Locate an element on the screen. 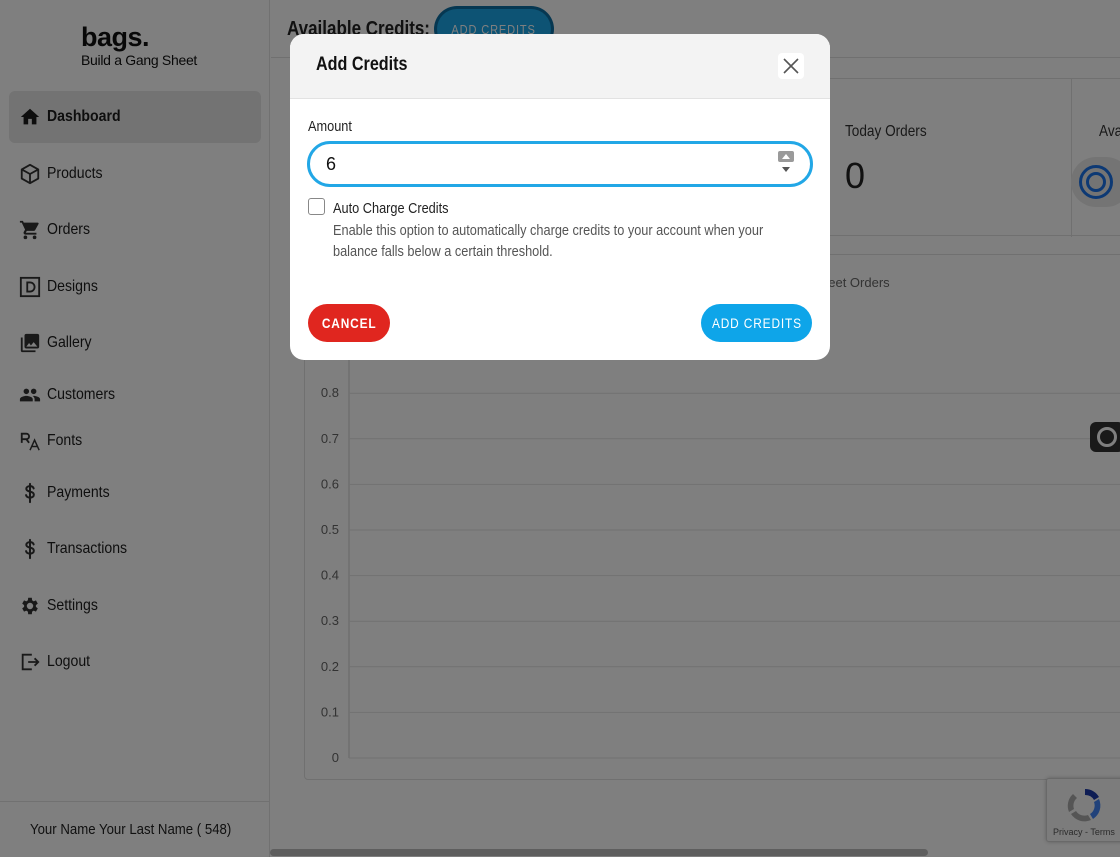 This screenshot has width=1120, height=857. amount-input is located at coordinates (560, 164).